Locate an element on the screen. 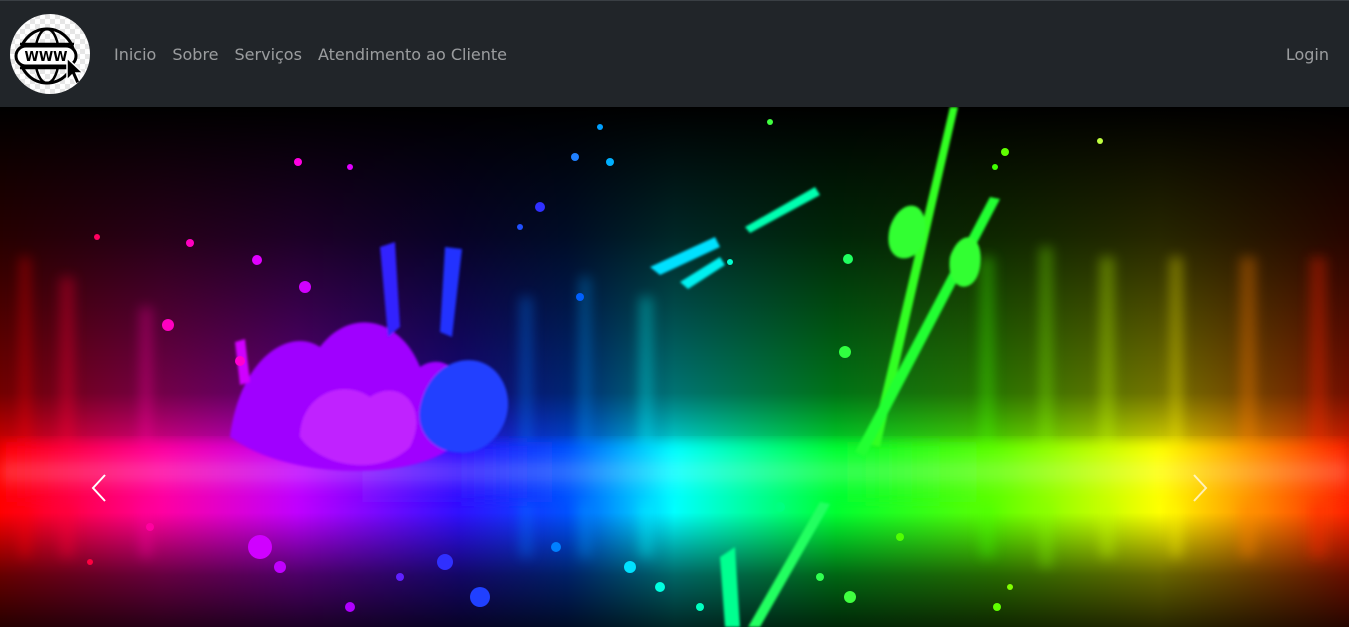  carousel-prev-button is located at coordinates (100, 367).